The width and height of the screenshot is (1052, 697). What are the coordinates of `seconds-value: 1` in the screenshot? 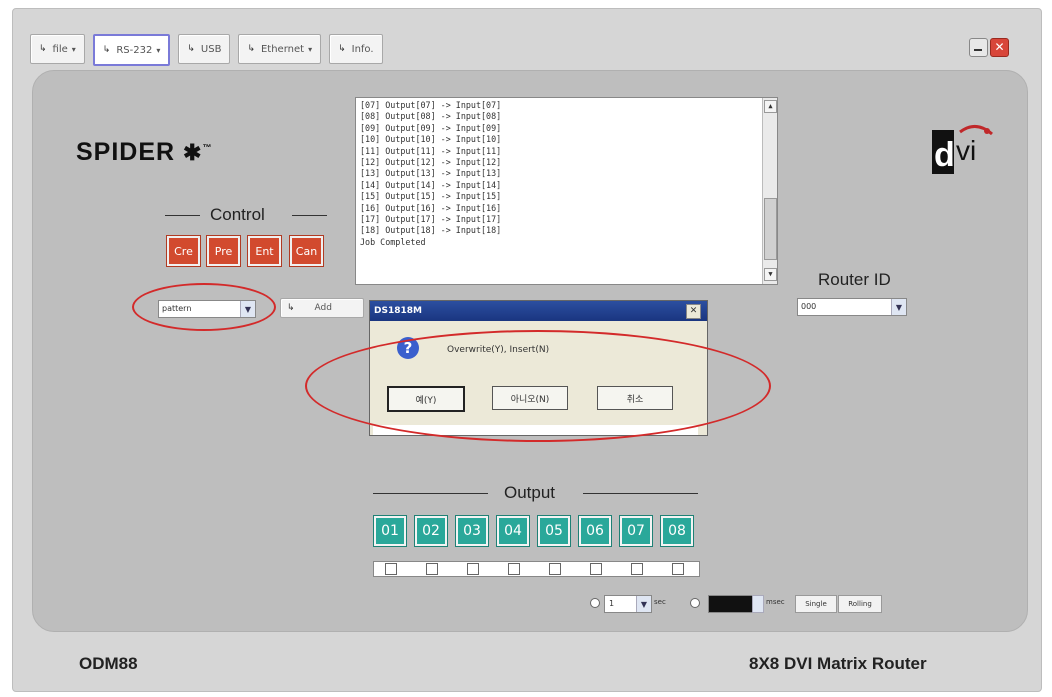 It's located at (612, 603).